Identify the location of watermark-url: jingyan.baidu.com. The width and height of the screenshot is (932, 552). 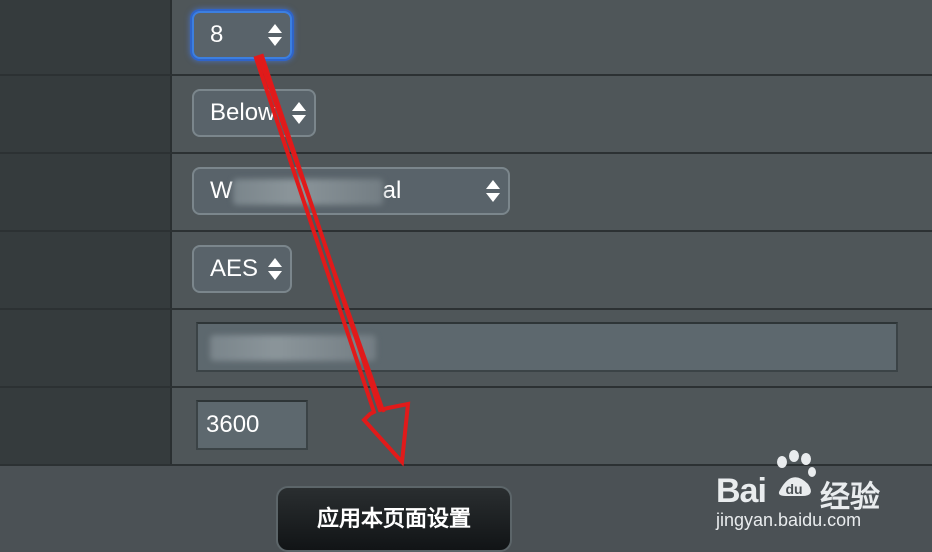
(789, 520).